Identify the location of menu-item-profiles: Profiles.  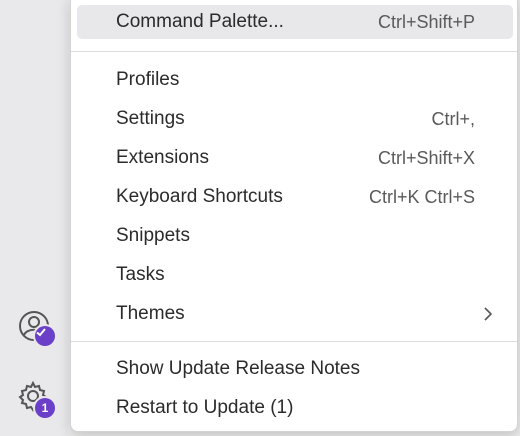
(295, 80).